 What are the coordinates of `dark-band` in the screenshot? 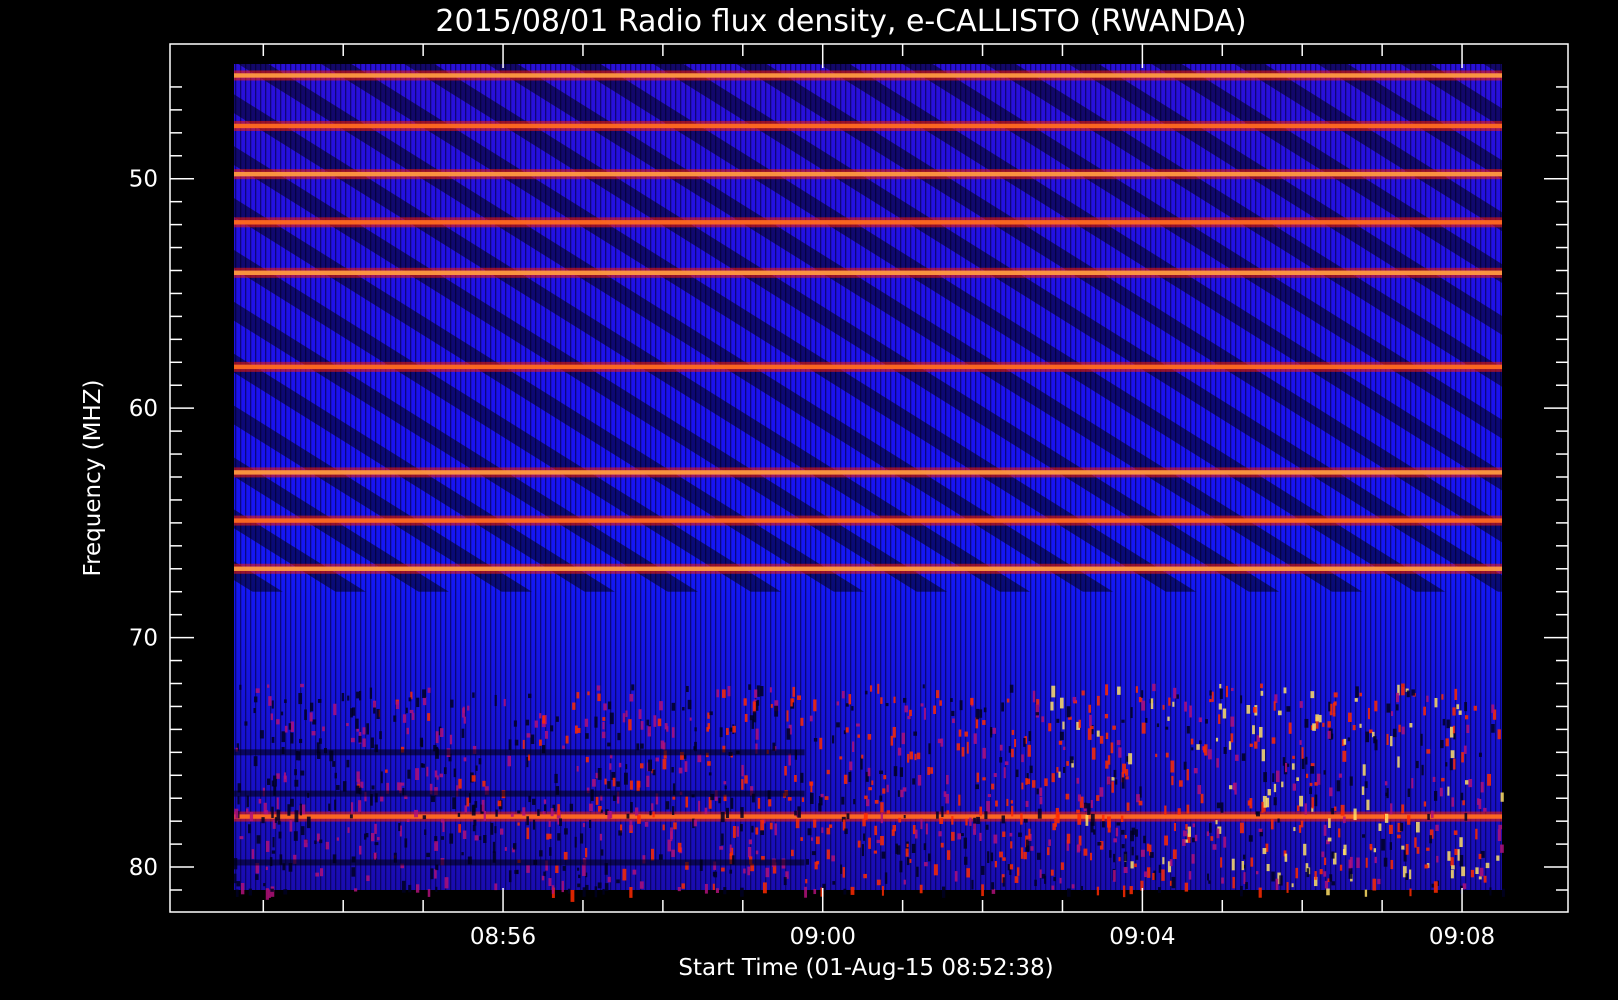 It's located at (519, 862).